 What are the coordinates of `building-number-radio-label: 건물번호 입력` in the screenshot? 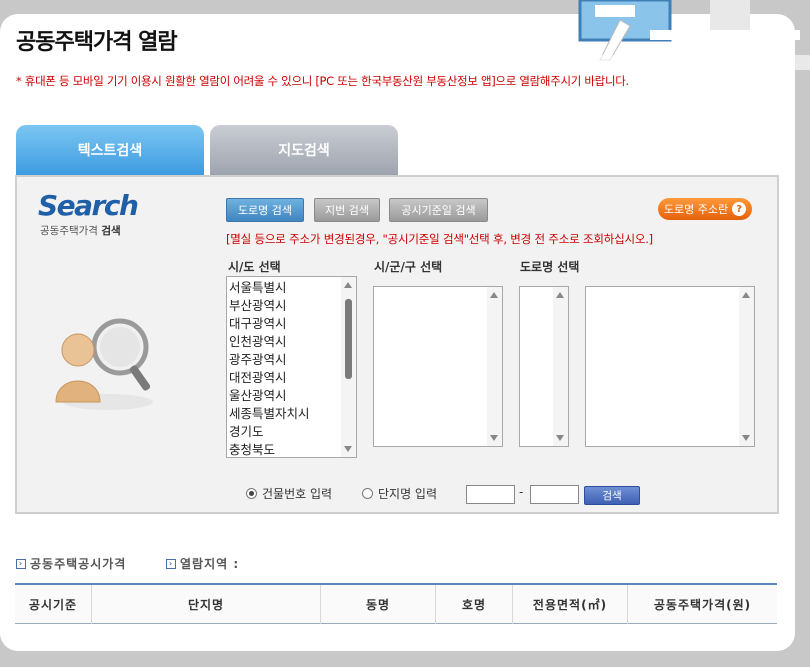 It's located at (297, 493).